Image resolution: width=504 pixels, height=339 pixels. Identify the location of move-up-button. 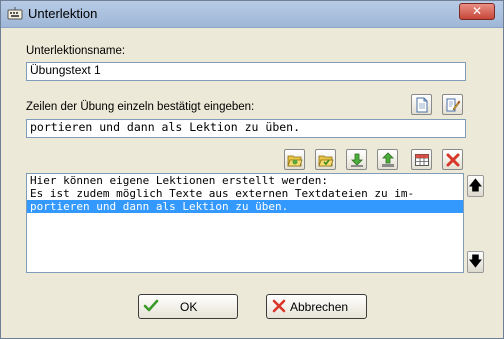
(387, 159).